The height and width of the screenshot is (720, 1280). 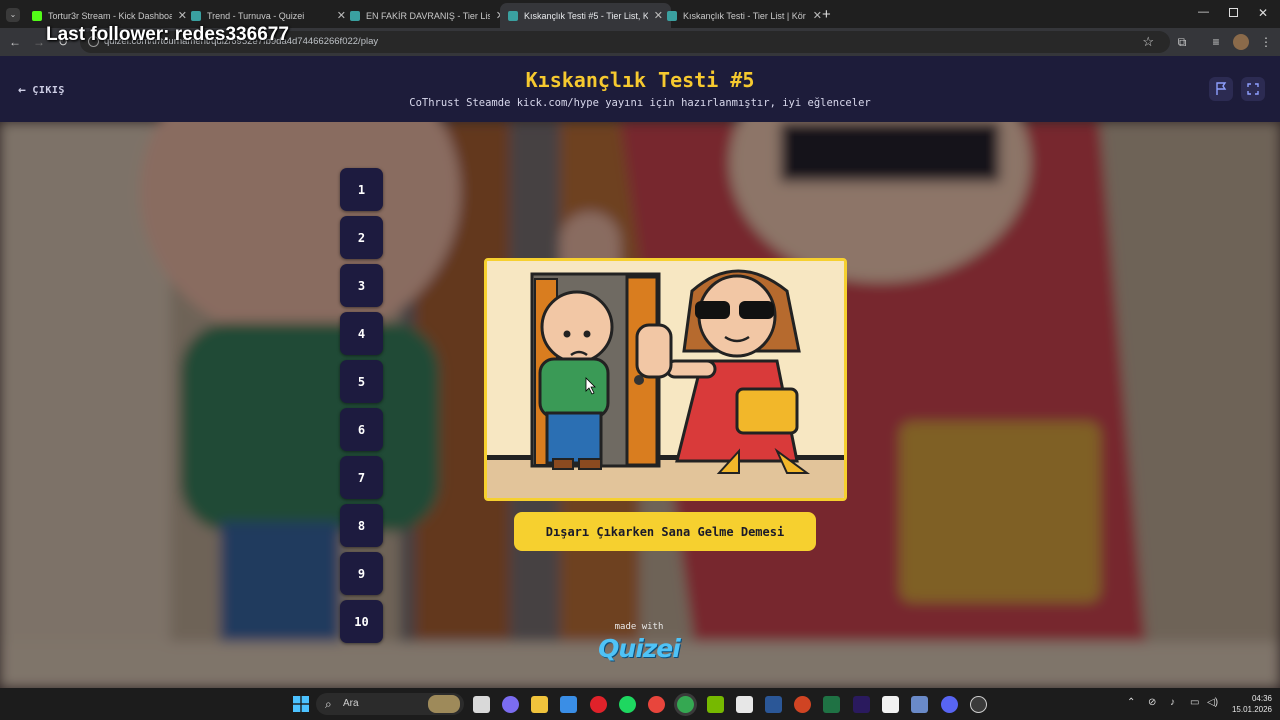 I want to click on copilot-icon, so click(x=510, y=704).